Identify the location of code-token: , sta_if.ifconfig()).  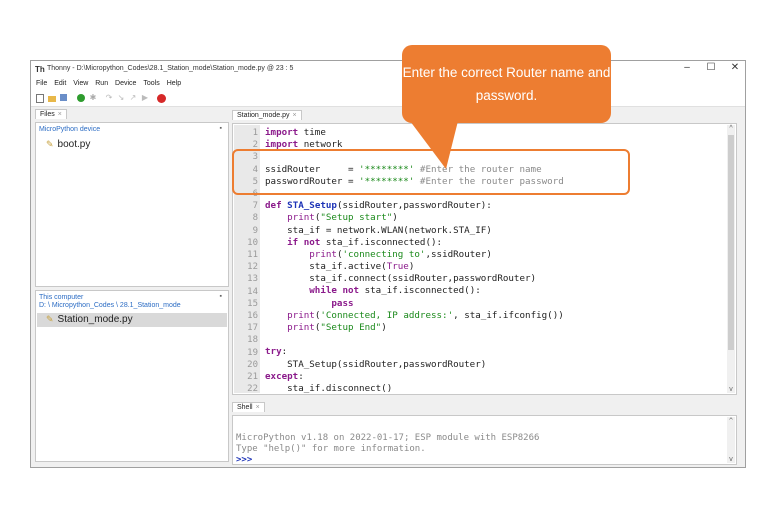
(508, 315).